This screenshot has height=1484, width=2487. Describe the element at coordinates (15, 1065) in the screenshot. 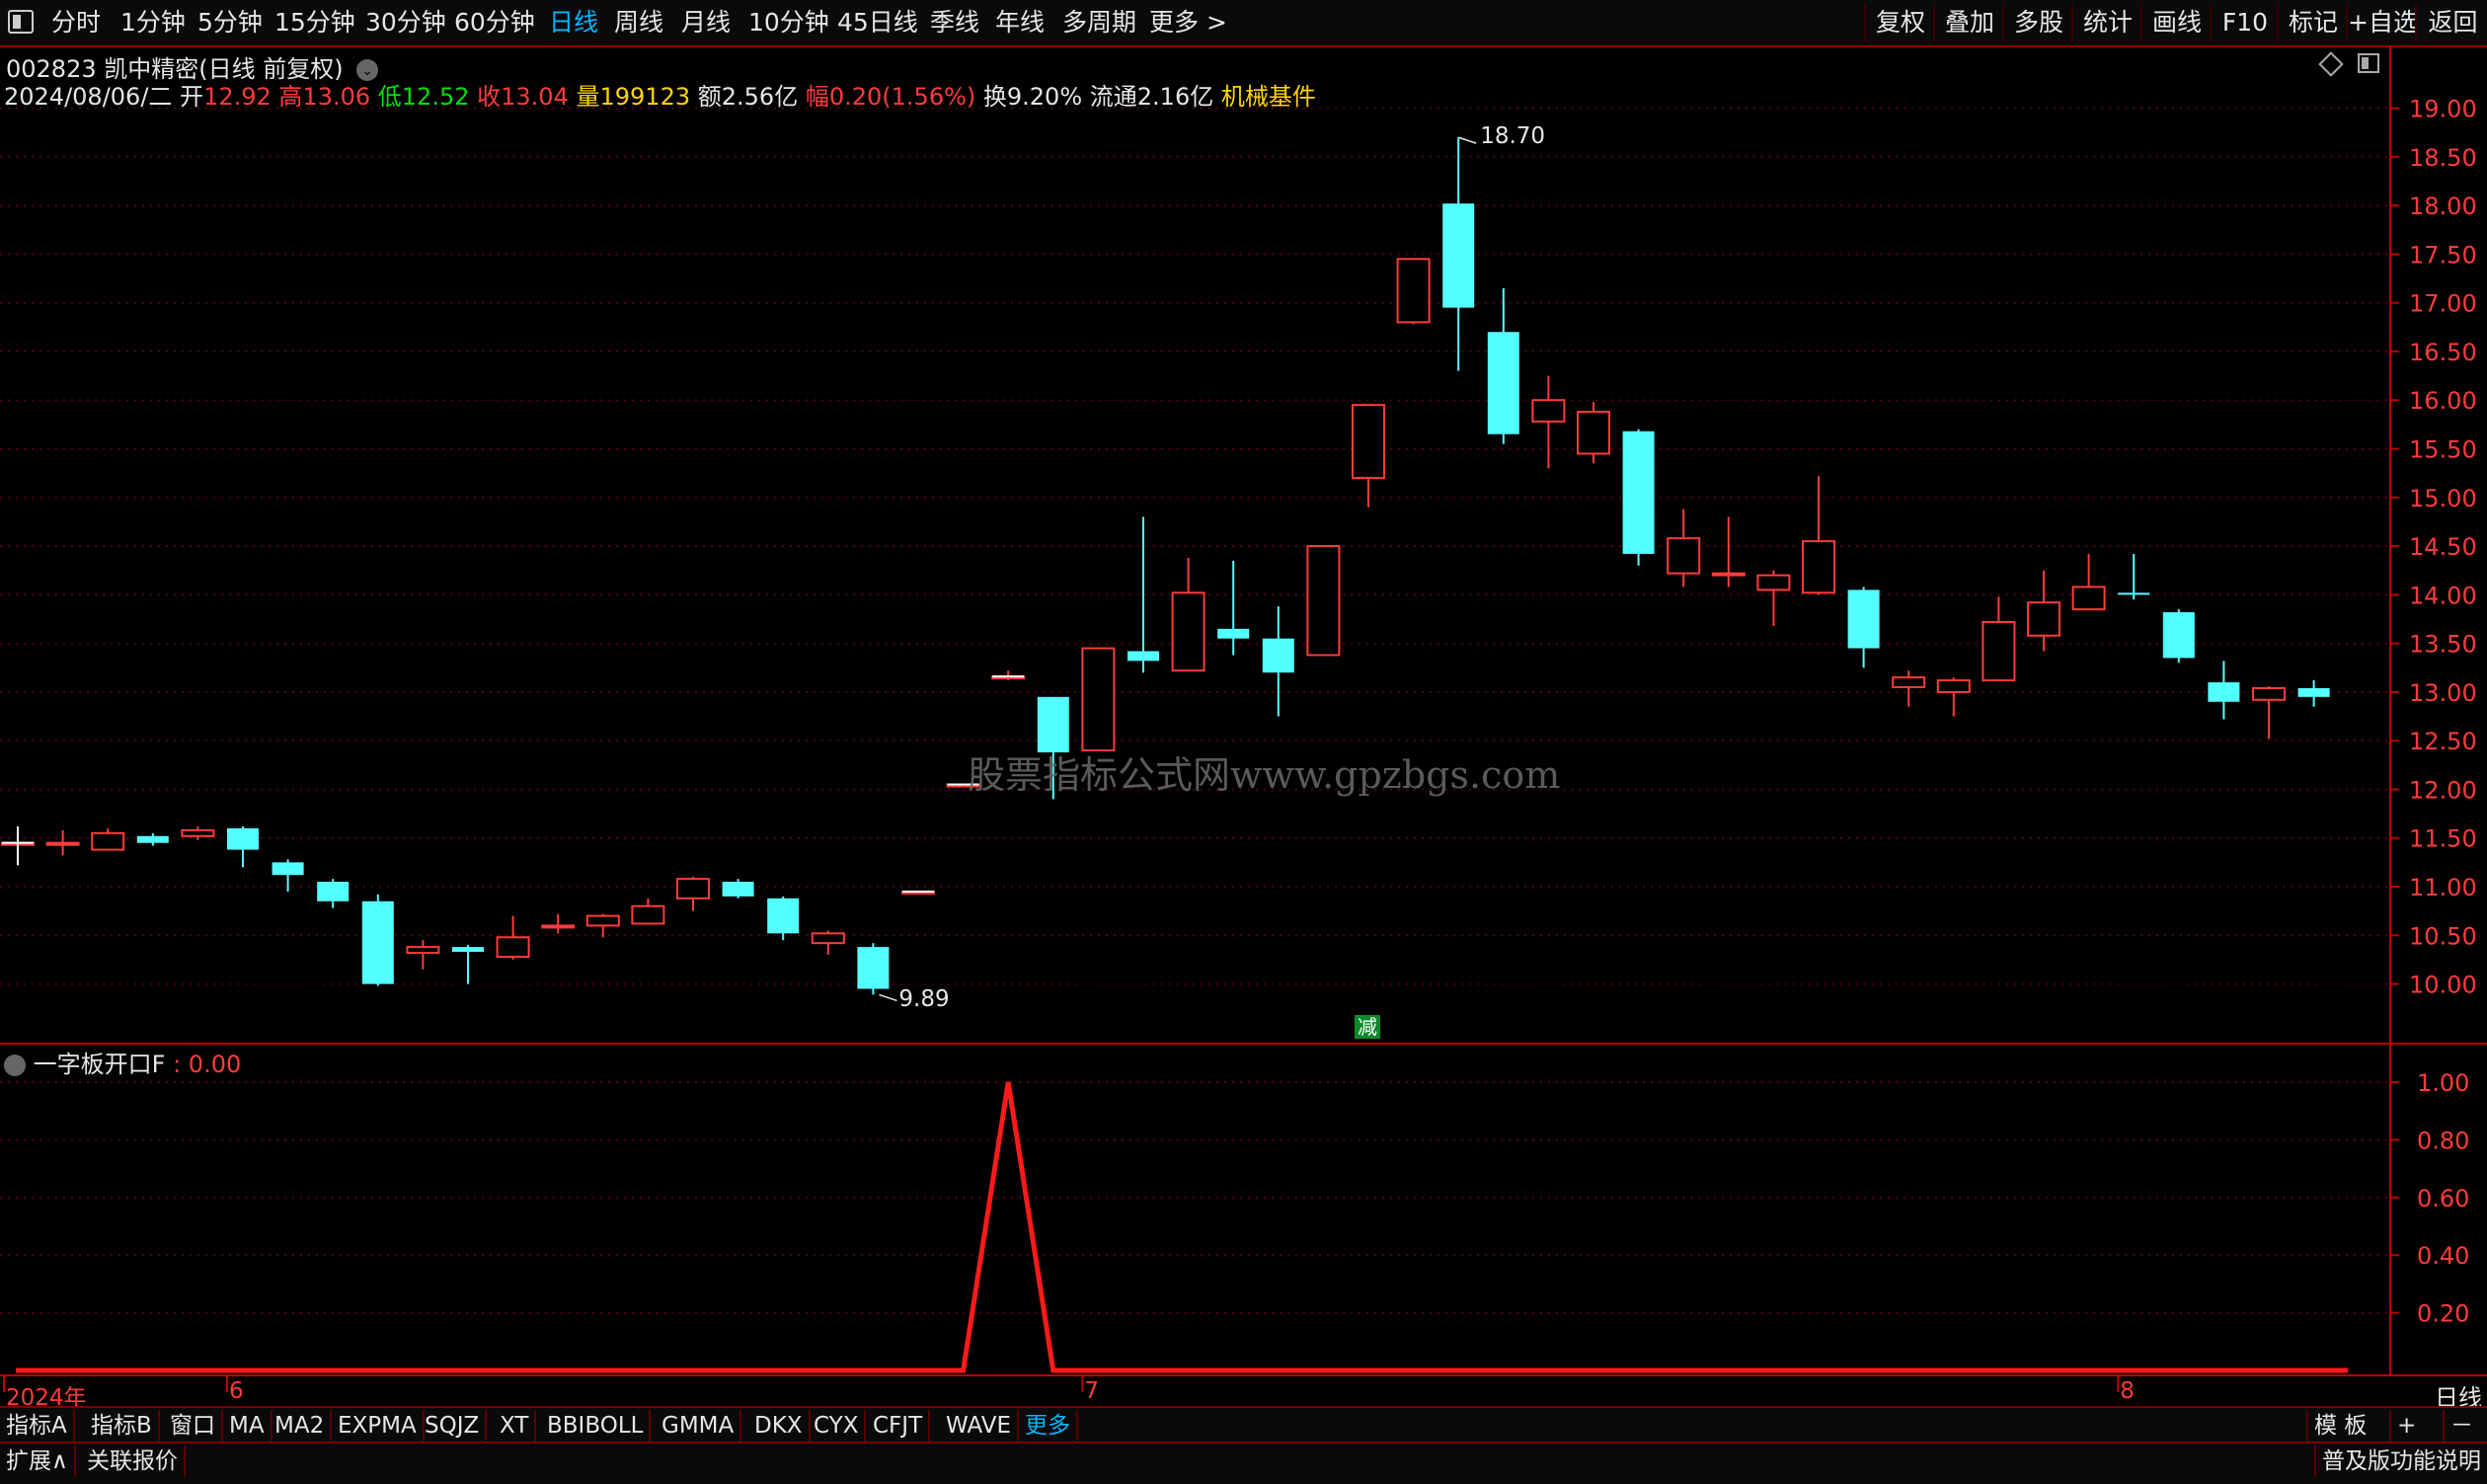

I see `indicator-collapse-icon` at that location.